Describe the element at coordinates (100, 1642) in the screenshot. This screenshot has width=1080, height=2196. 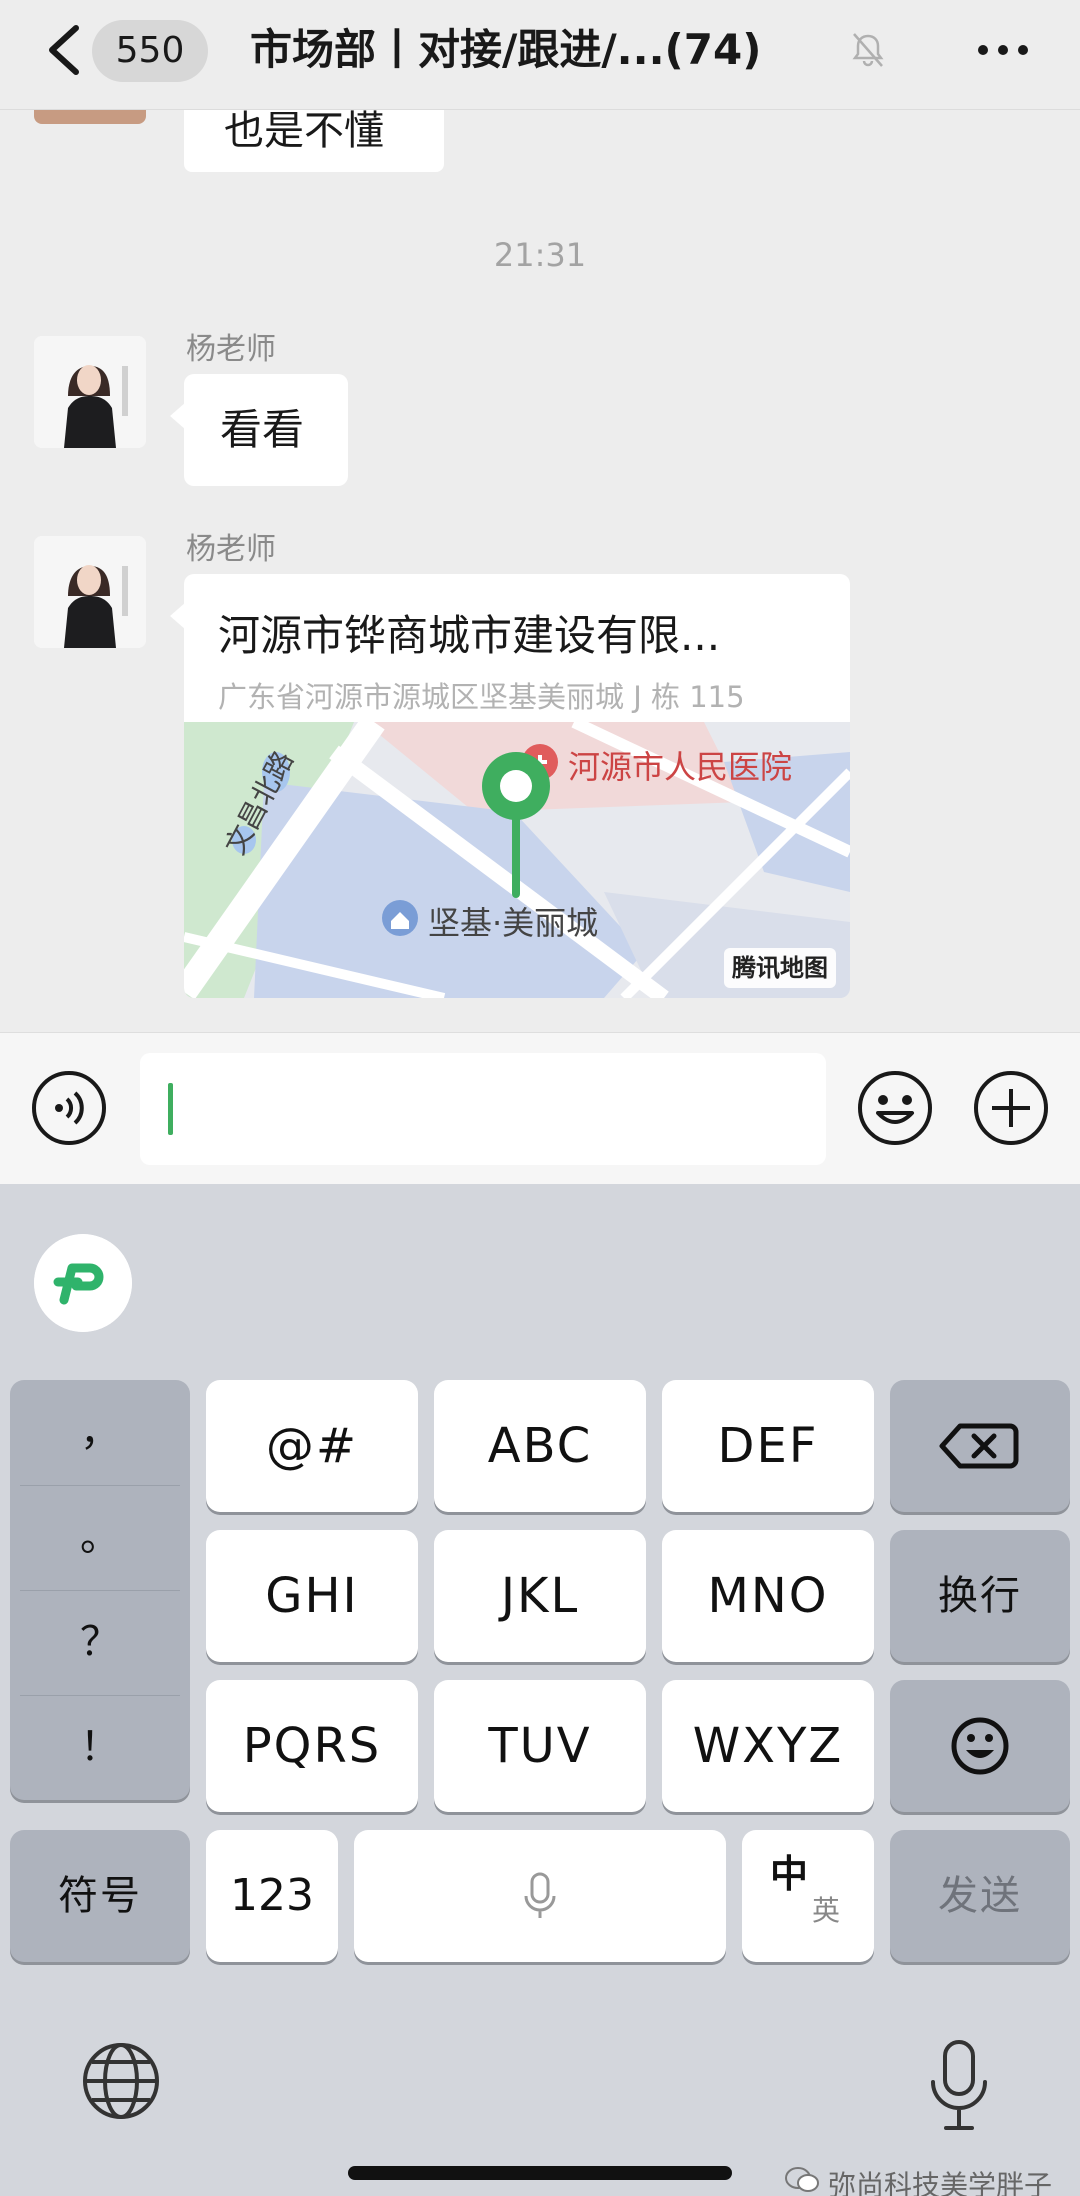
I see `punctuation-key: ？` at that location.